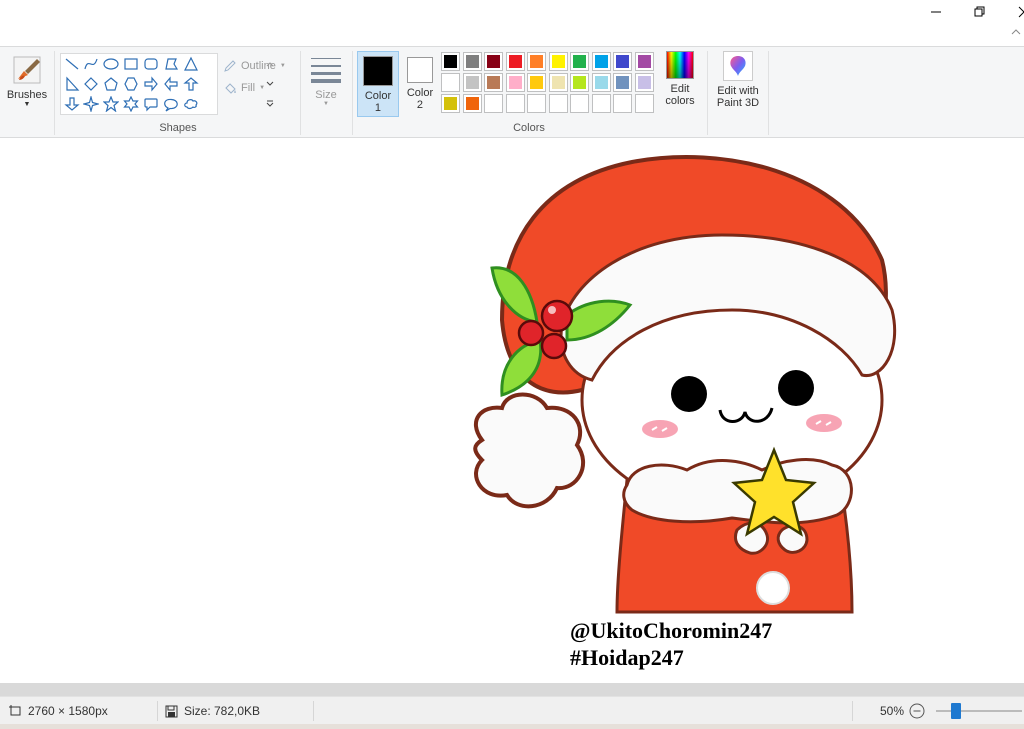 Image resolution: width=1024 pixels, height=729 pixels. Describe the element at coordinates (151, 64) in the screenshot. I see `rounded-rectangle-icon` at that location.